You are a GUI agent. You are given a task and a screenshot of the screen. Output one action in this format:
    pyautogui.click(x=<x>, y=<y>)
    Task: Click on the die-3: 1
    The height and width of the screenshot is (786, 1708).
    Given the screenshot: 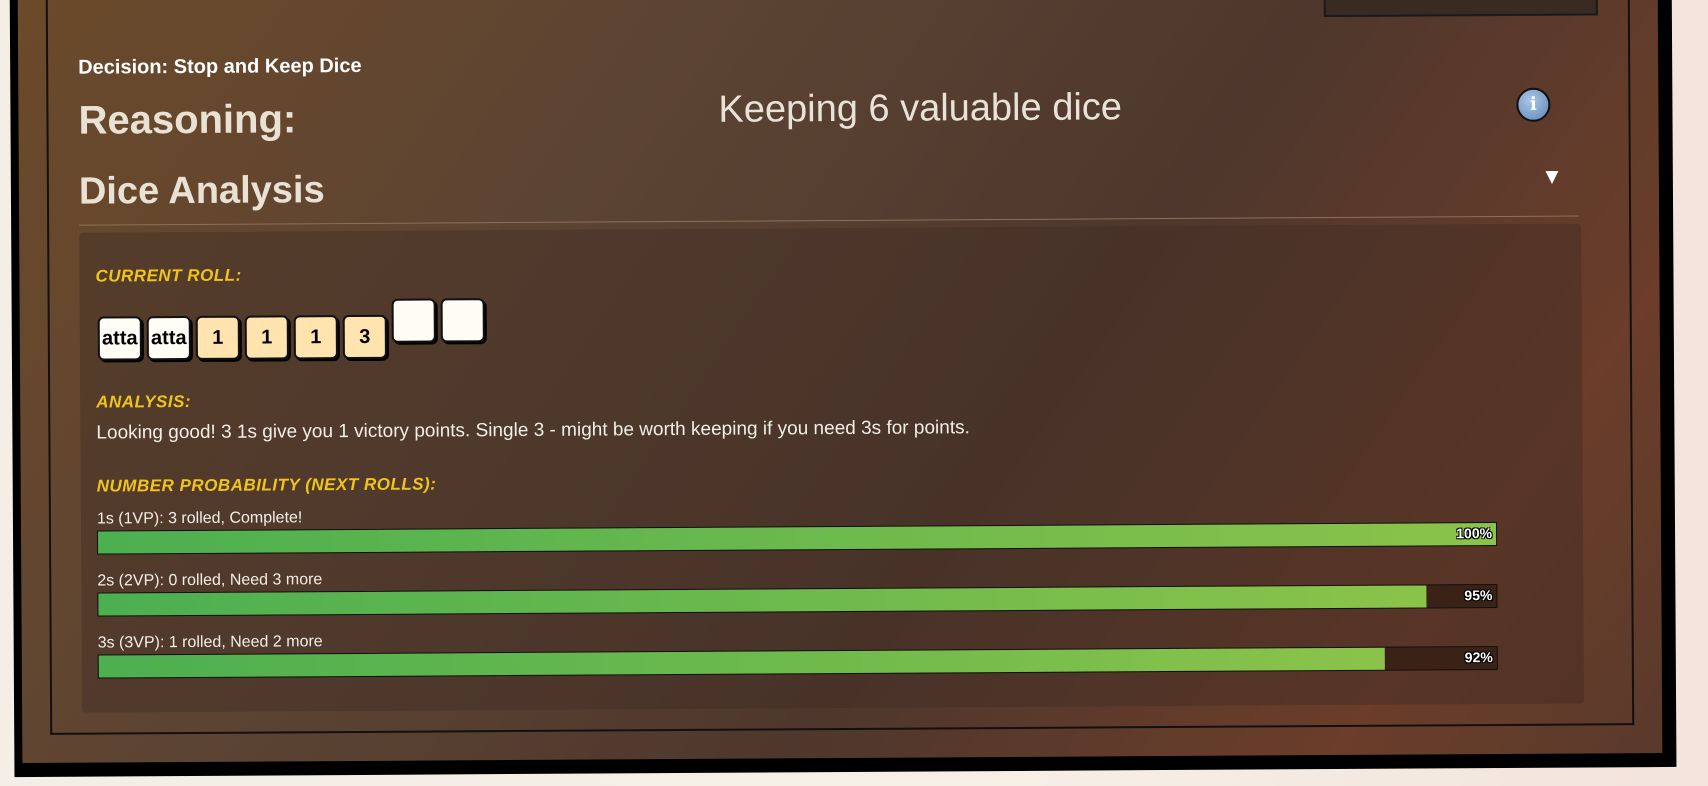 What is the action you would take?
    pyautogui.click(x=266, y=337)
    